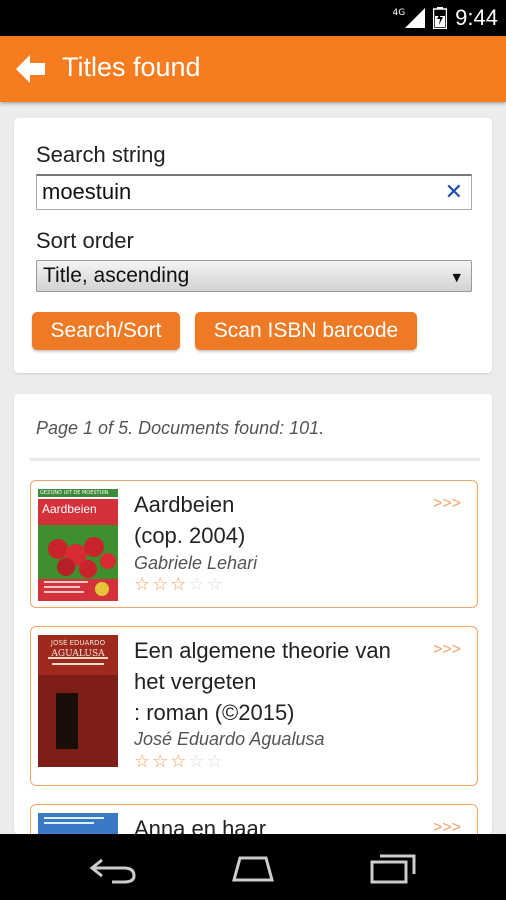 This screenshot has width=506, height=900. What do you see at coordinates (254, 192) in the screenshot?
I see `search-input: moestuin ✕` at bounding box center [254, 192].